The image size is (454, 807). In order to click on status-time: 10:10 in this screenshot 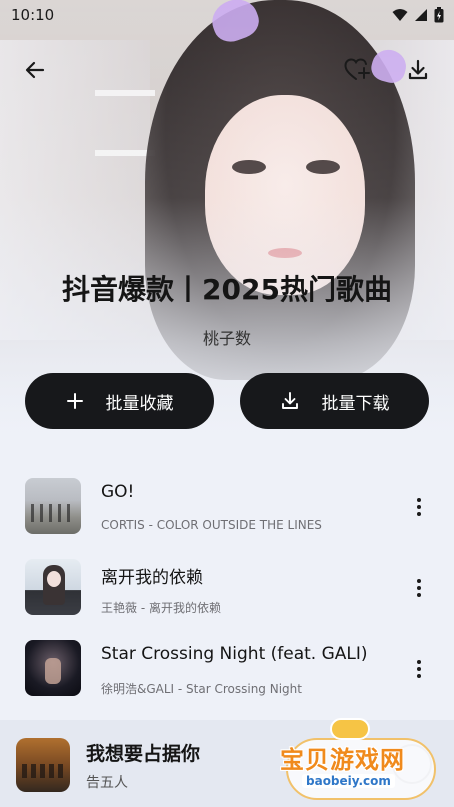, I will do `click(33, 15)`.